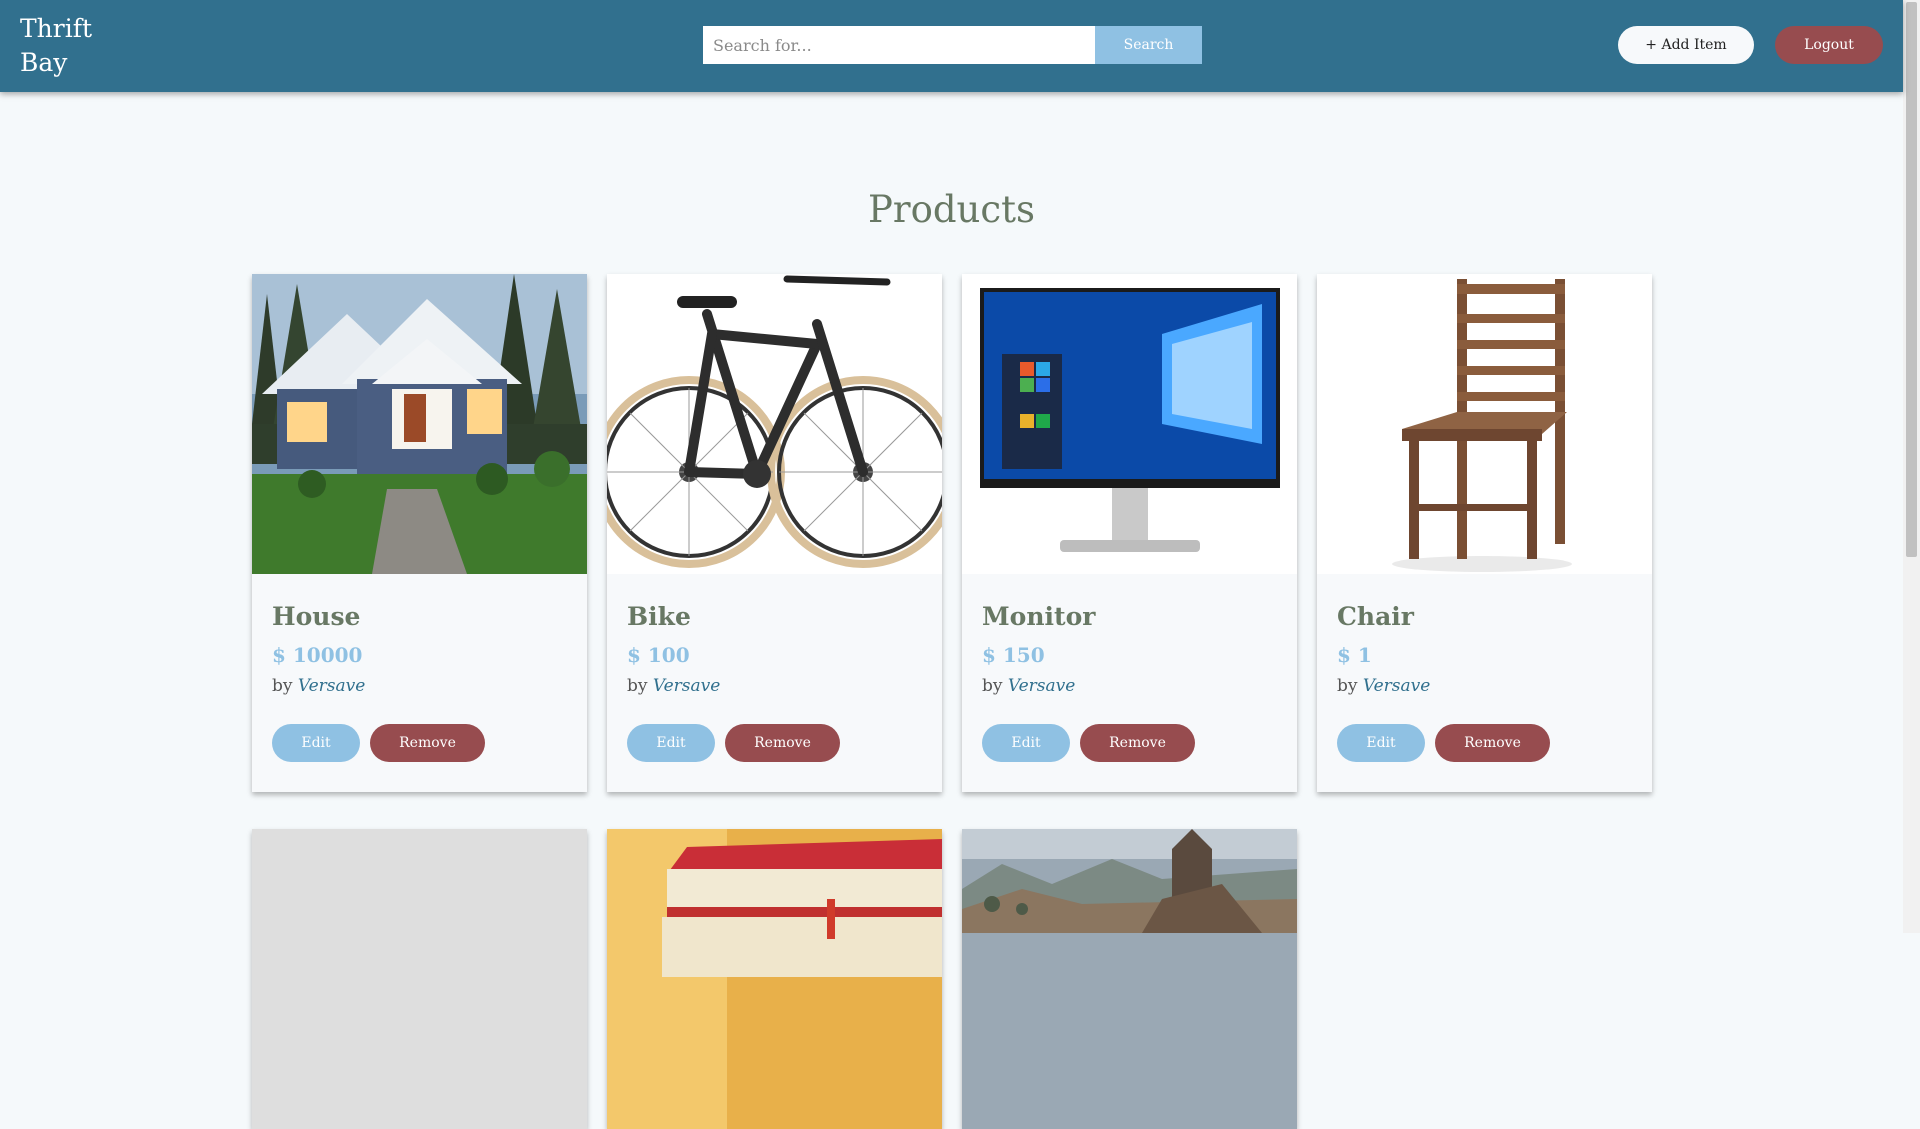 Image resolution: width=1920 pixels, height=1129 pixels. I want to click on product-card: Bike $ 100 by Versave Edit Remove, so click(774, 533).